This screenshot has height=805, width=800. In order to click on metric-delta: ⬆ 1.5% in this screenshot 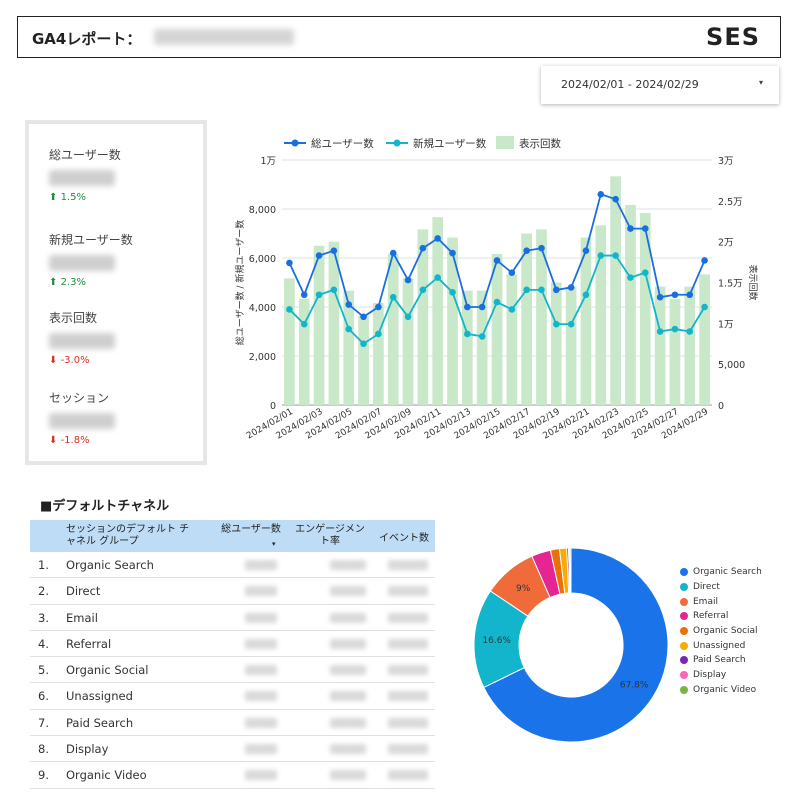, I will do `click(67, 197)`.